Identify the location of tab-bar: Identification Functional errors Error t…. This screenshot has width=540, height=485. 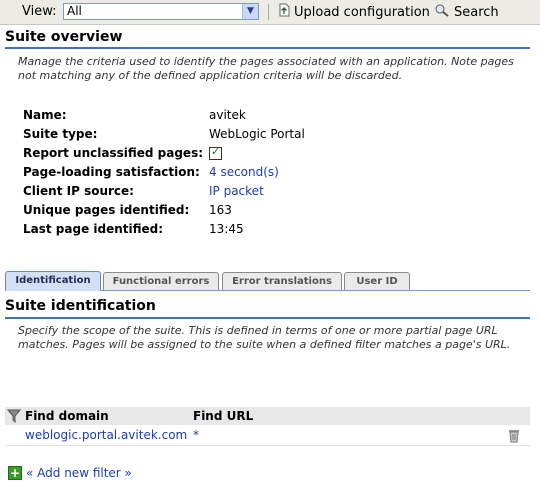
(267, 280).